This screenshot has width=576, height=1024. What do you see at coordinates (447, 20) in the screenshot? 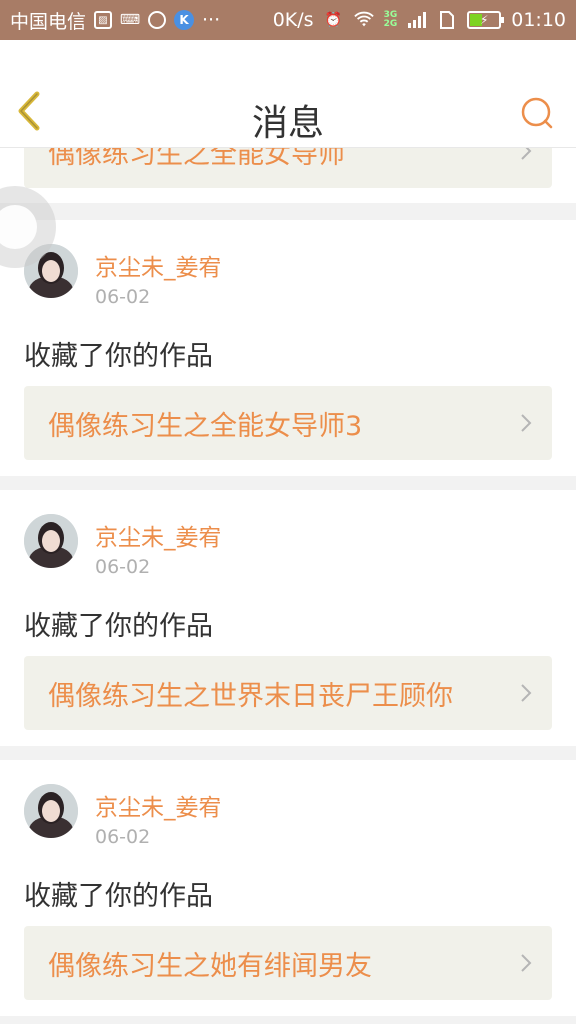
I see `sim-icon` at bounding box center [447, 20].